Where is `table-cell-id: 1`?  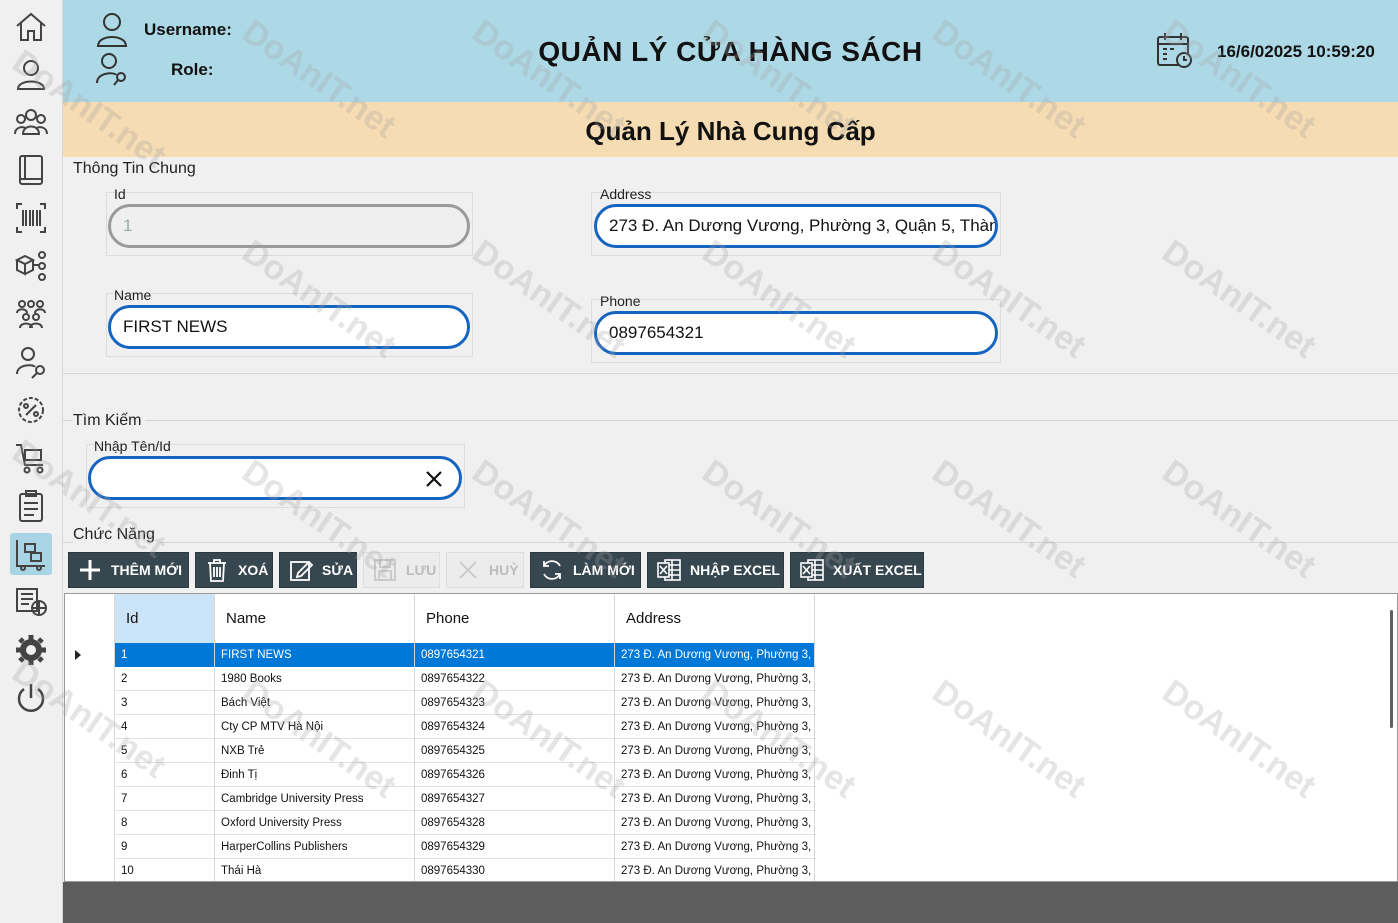 table-cell-id: 1 is located at coordinates (165, 655).